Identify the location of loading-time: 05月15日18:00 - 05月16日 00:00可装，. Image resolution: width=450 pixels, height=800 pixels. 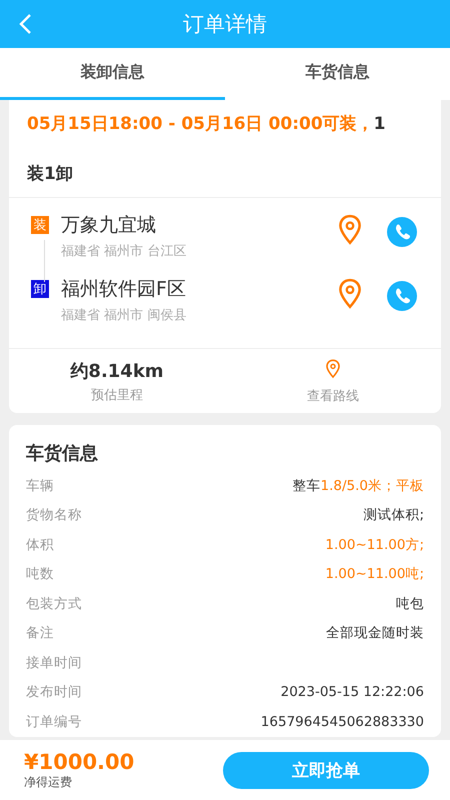
(200, 124).